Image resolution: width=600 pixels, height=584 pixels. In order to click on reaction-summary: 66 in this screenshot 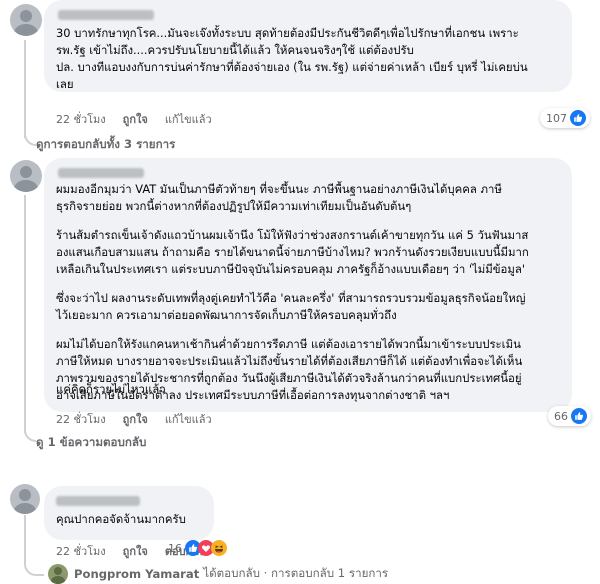, I will do `click(569, 416)`.